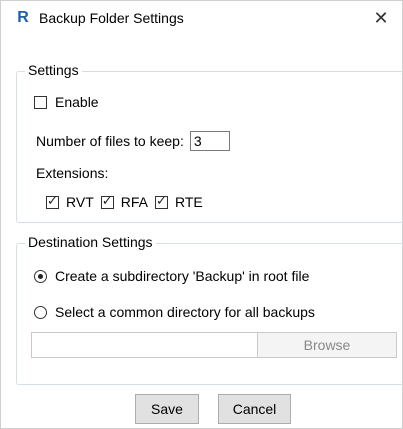 This screenshot has height=429, width=403. I want to click on files-to-keep-input: 3, so click(209, 141).